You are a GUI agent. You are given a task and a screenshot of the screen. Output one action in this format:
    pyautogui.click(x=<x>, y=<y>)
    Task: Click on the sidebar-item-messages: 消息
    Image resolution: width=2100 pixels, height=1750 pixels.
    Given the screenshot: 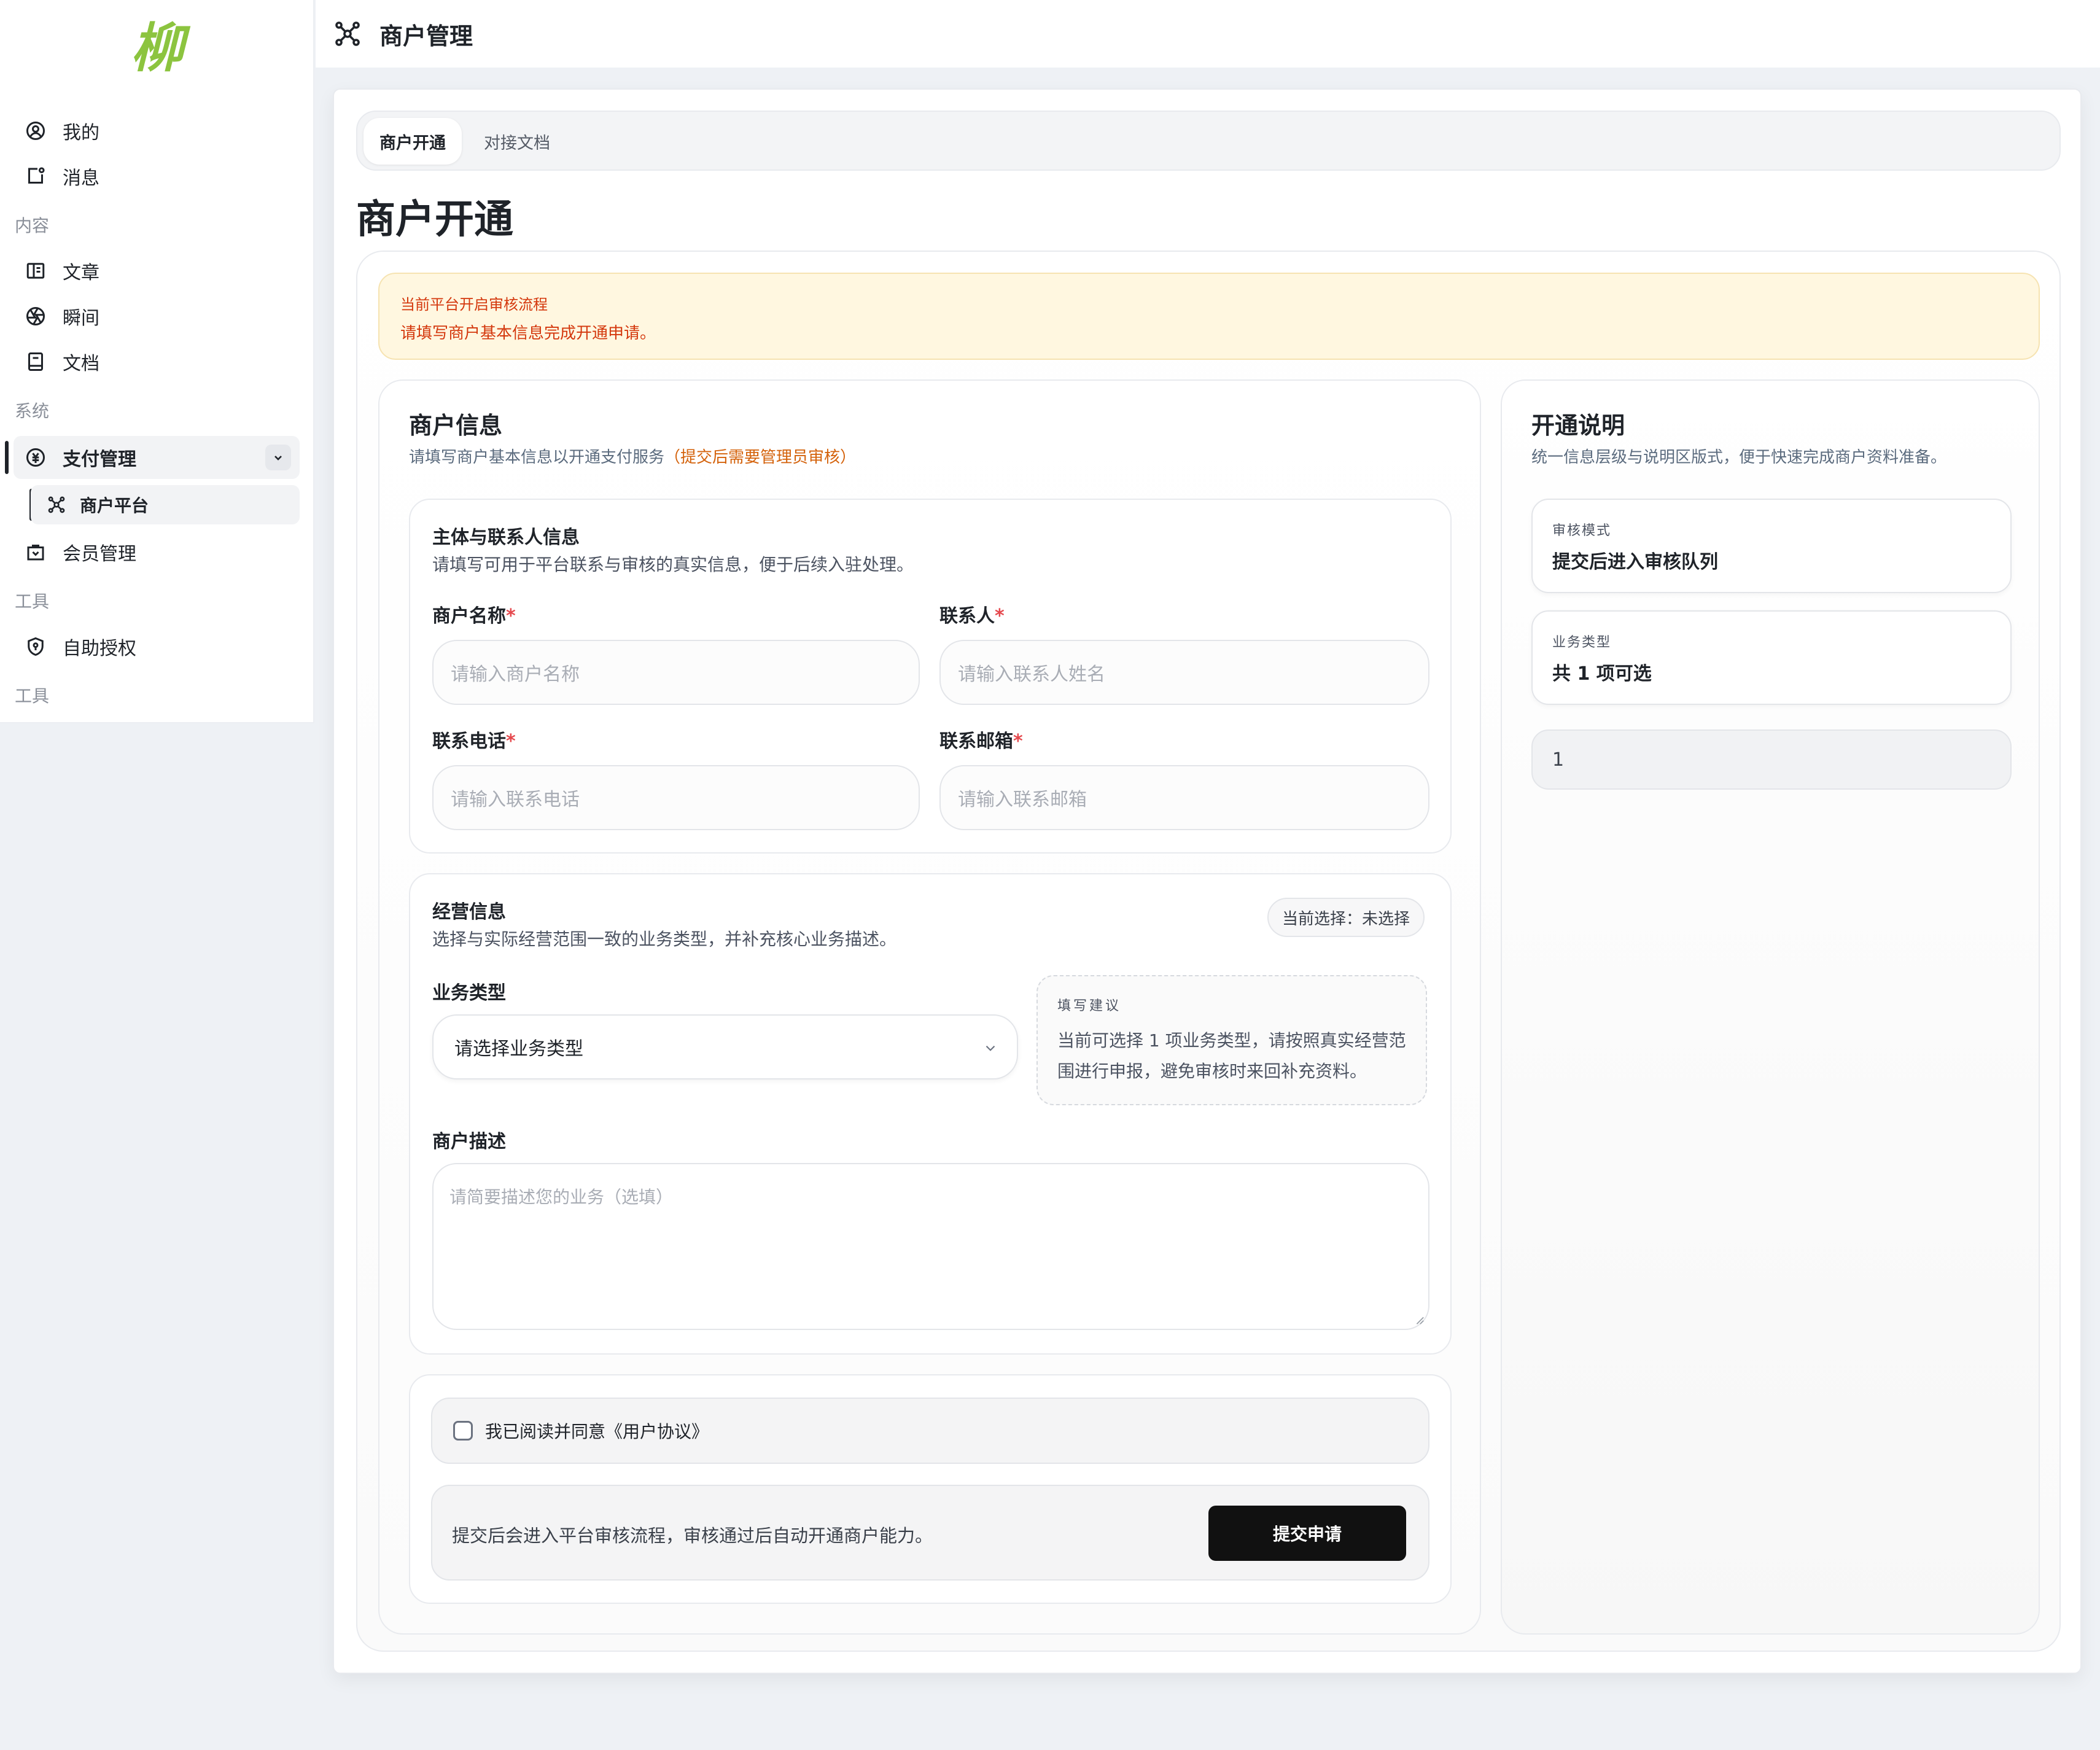 What is the action you would take?
    pyautogui.click(x=157, y=176)
    